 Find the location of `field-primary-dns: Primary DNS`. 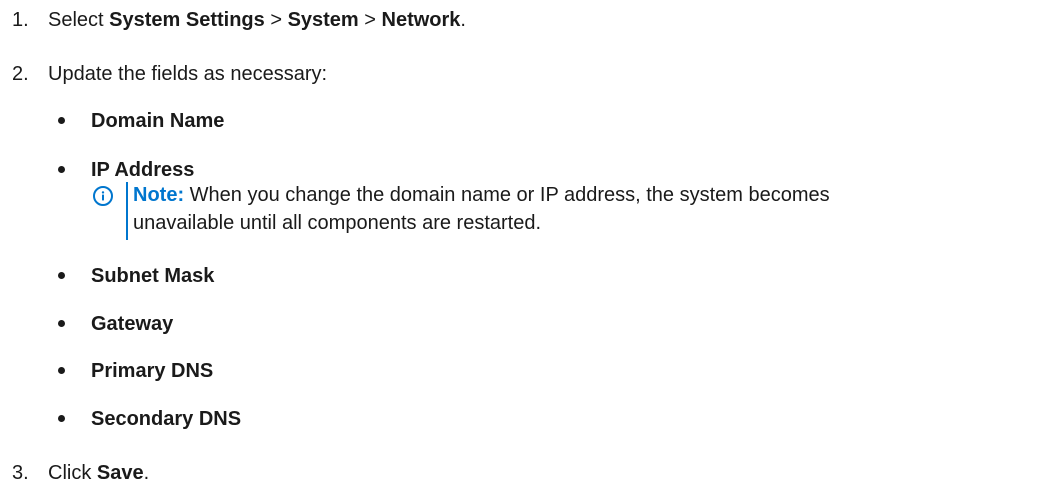

field-primary-dns: Primary DNS is located at coordinates (152, 371).